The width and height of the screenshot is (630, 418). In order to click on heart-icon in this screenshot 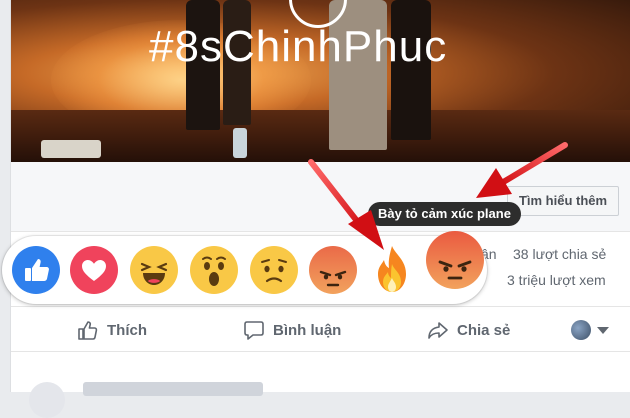, I will do `click(94, 270)`.